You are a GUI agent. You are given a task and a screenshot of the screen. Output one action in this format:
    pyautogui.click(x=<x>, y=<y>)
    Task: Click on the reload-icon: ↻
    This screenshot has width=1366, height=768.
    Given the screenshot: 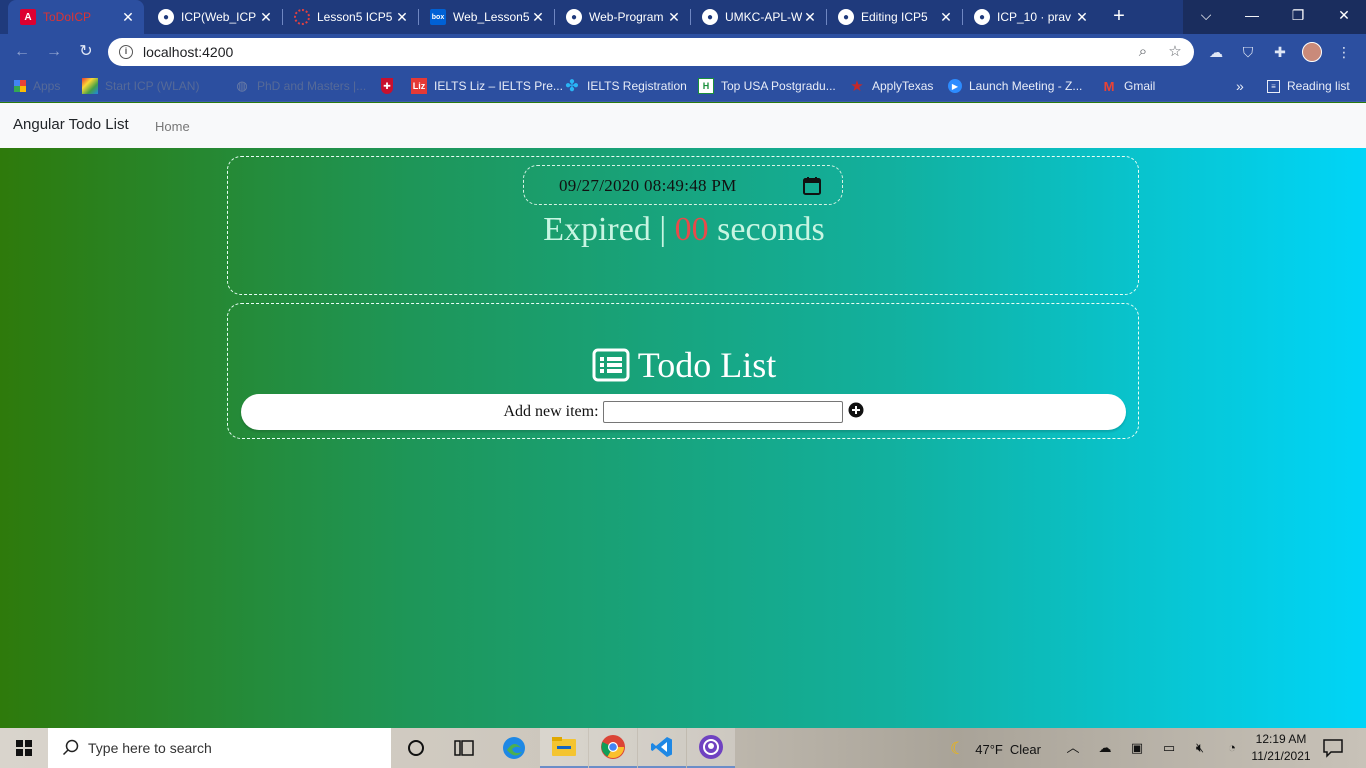 What is the action you would take?
    pyautogui.click(x=86, y=52)
    